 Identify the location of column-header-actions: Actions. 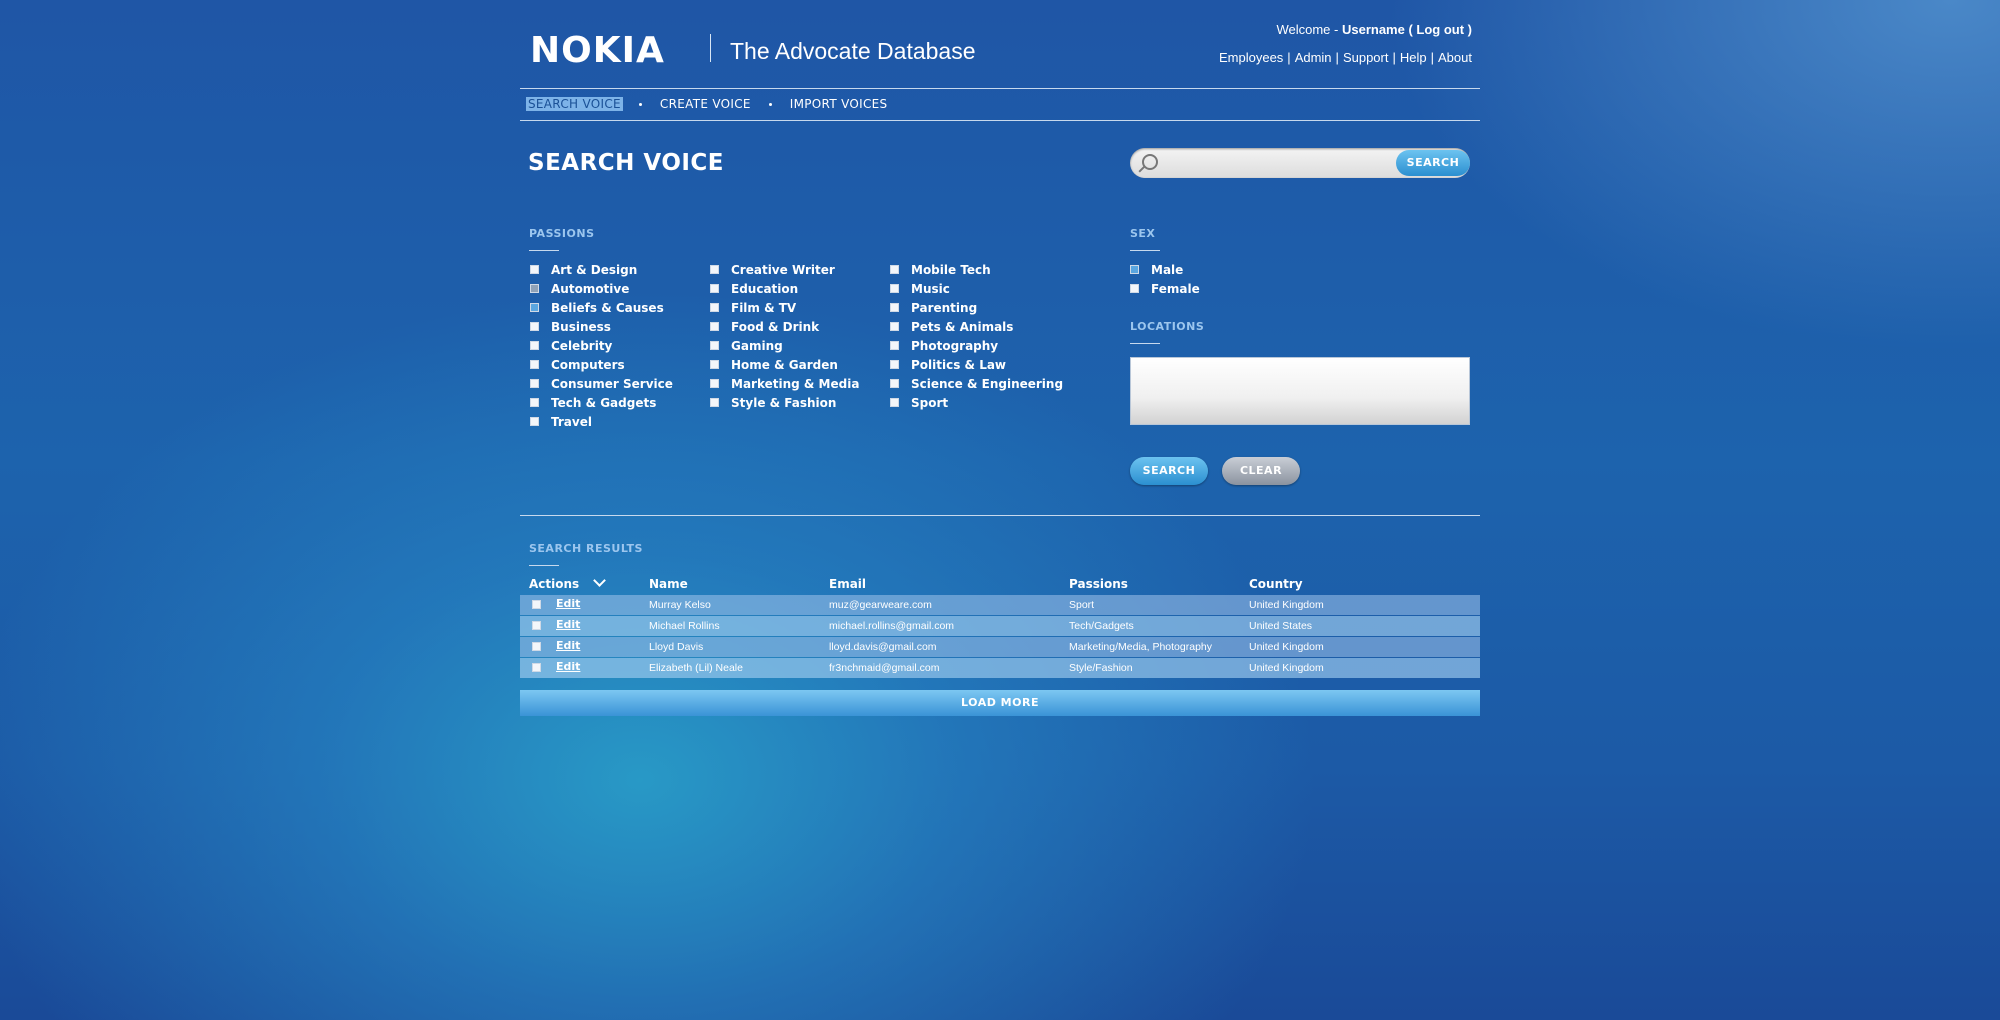
(568, 582).